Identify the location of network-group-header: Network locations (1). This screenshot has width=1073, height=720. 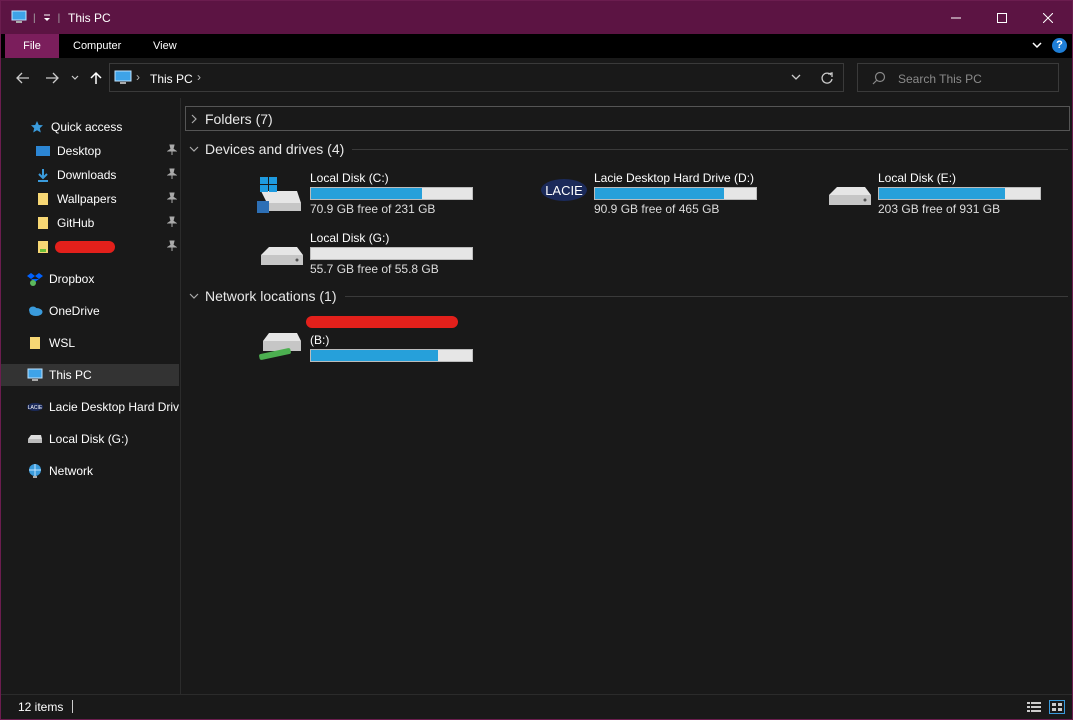
(626, 296).